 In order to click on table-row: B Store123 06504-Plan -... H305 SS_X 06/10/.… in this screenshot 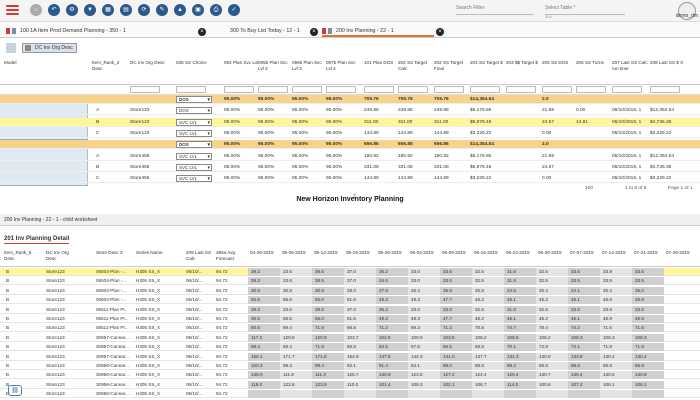, I will do `click(350, 300)`.